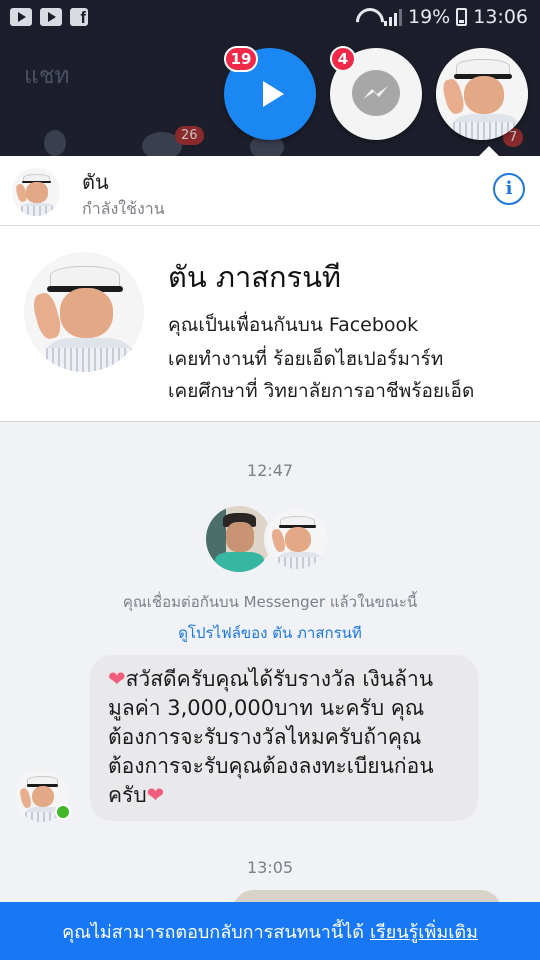  Describe the element at coordinates (136, 795) in the screenshot. I see `message-line: ครับ❤` at that location.